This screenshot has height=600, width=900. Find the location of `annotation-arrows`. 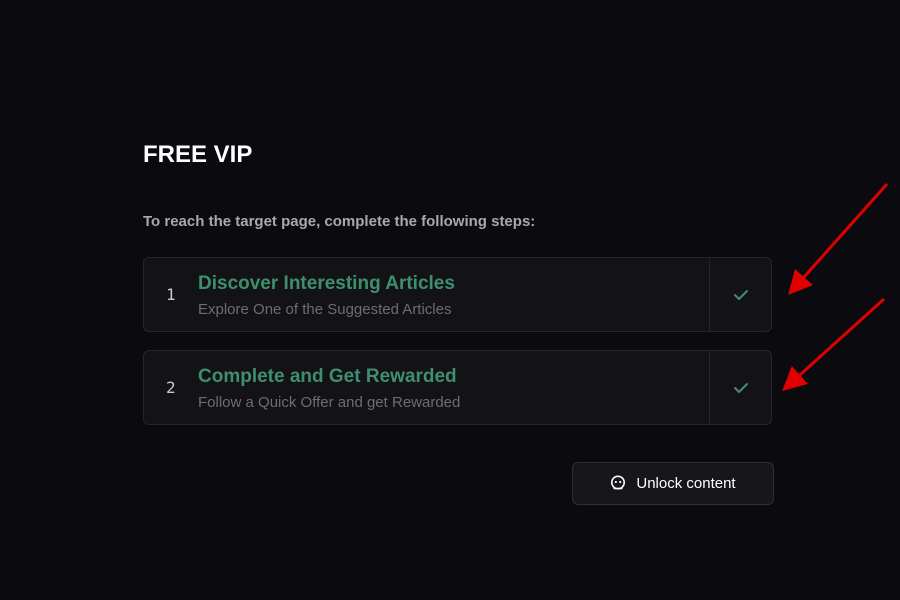

annotation-arrows is located at coordinates (835, 287).